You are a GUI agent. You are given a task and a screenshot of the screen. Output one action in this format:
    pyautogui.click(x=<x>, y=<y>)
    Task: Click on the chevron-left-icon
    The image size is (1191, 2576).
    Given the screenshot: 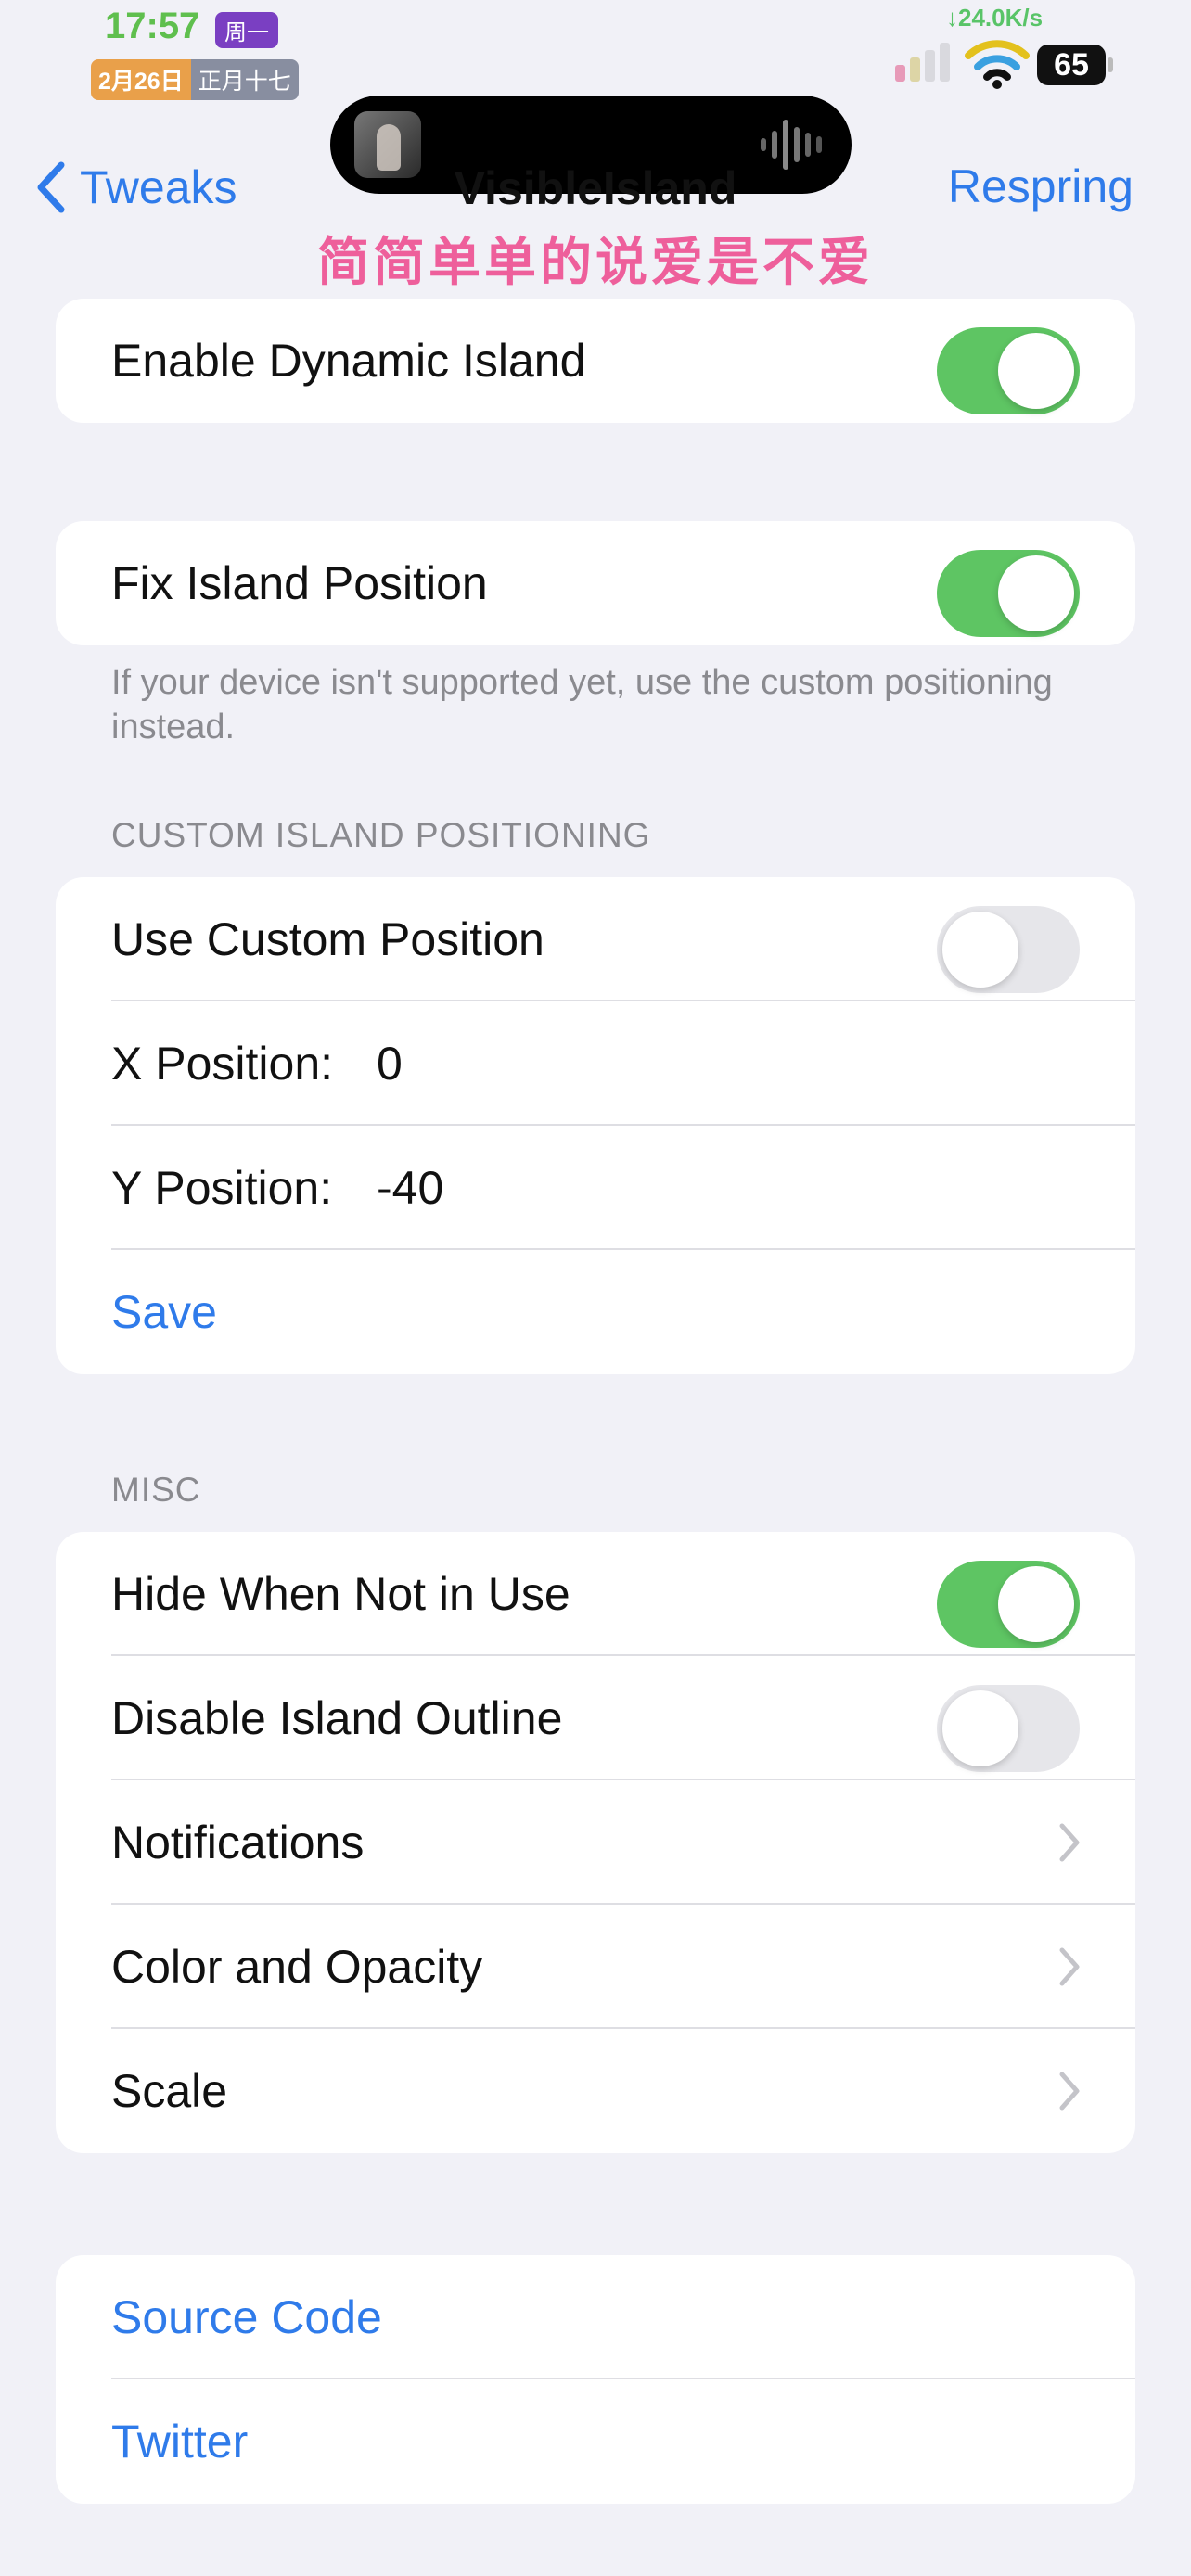 What is the action you would take?
    pyautogui.click(x=51, y=187)
    